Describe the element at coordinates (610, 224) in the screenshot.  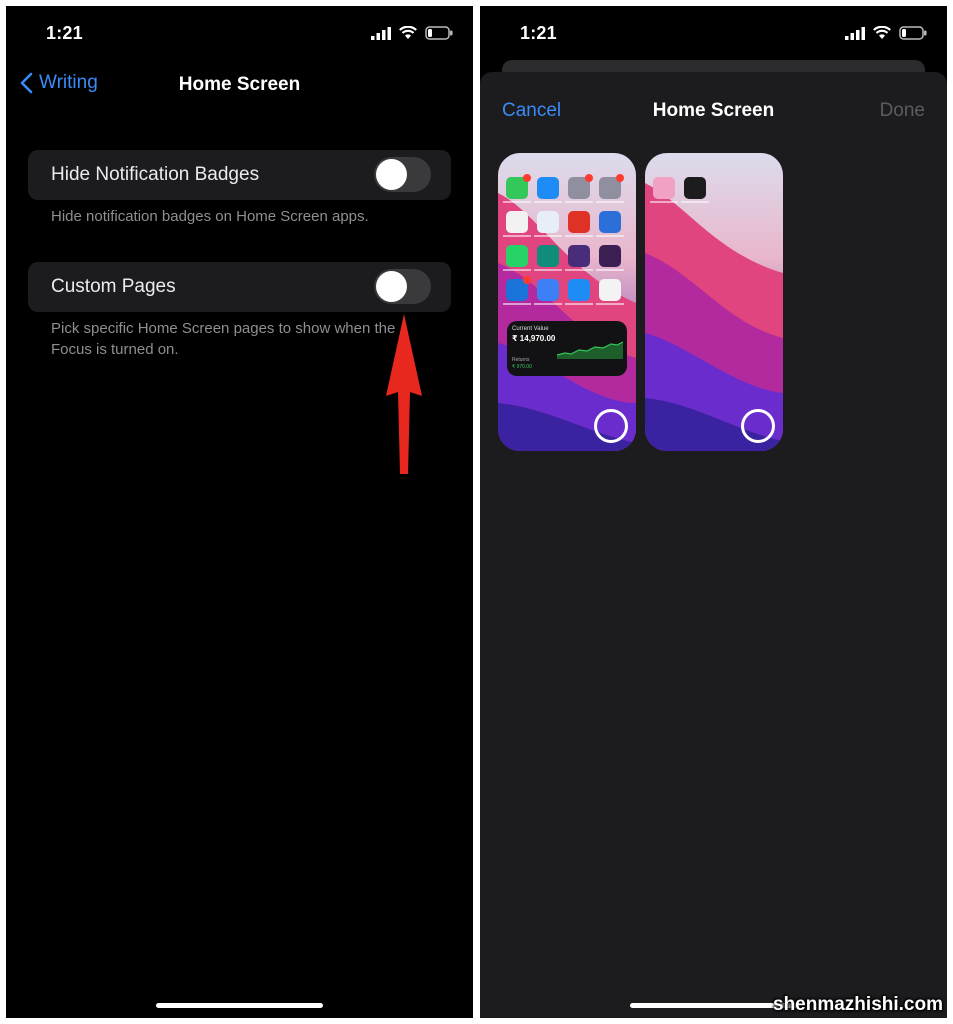
I see `trello-app-icon` at that location.